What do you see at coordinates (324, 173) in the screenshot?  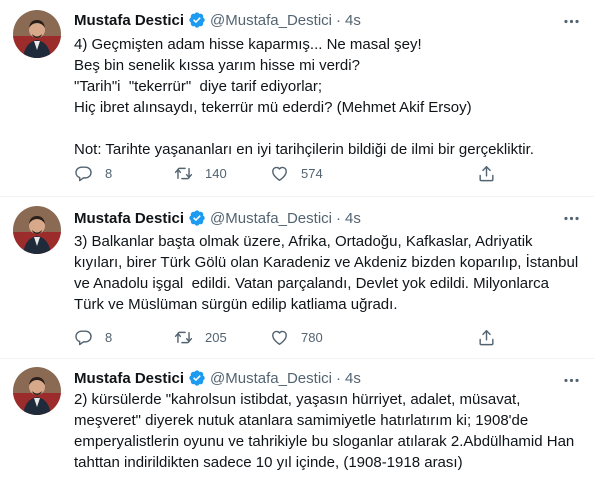 I see `tweet-actions: 8 140 574` at bounding box center [324, 173].